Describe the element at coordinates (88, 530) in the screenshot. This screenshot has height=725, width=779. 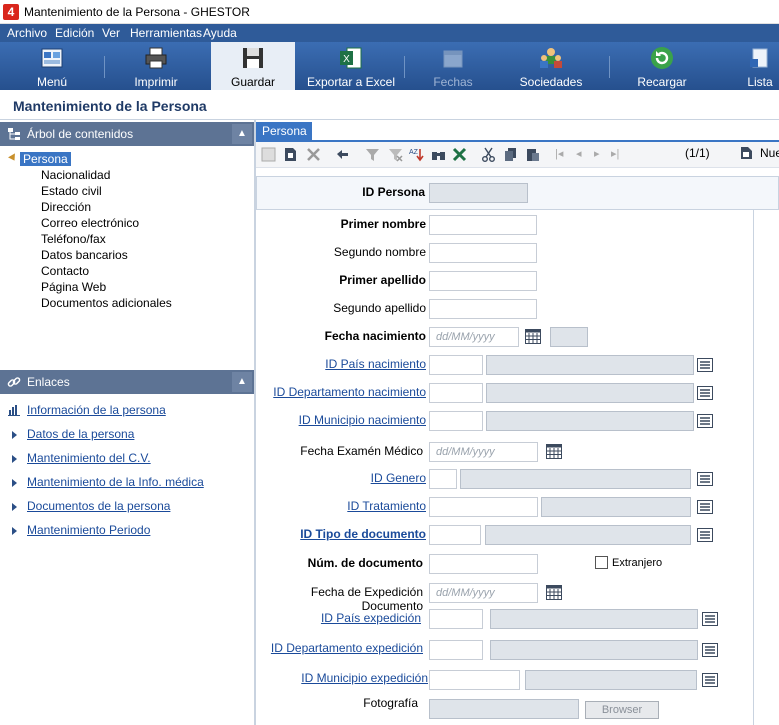
I see `link-mantenimiento-periodo: Mantenimiento Periodo` at that location.